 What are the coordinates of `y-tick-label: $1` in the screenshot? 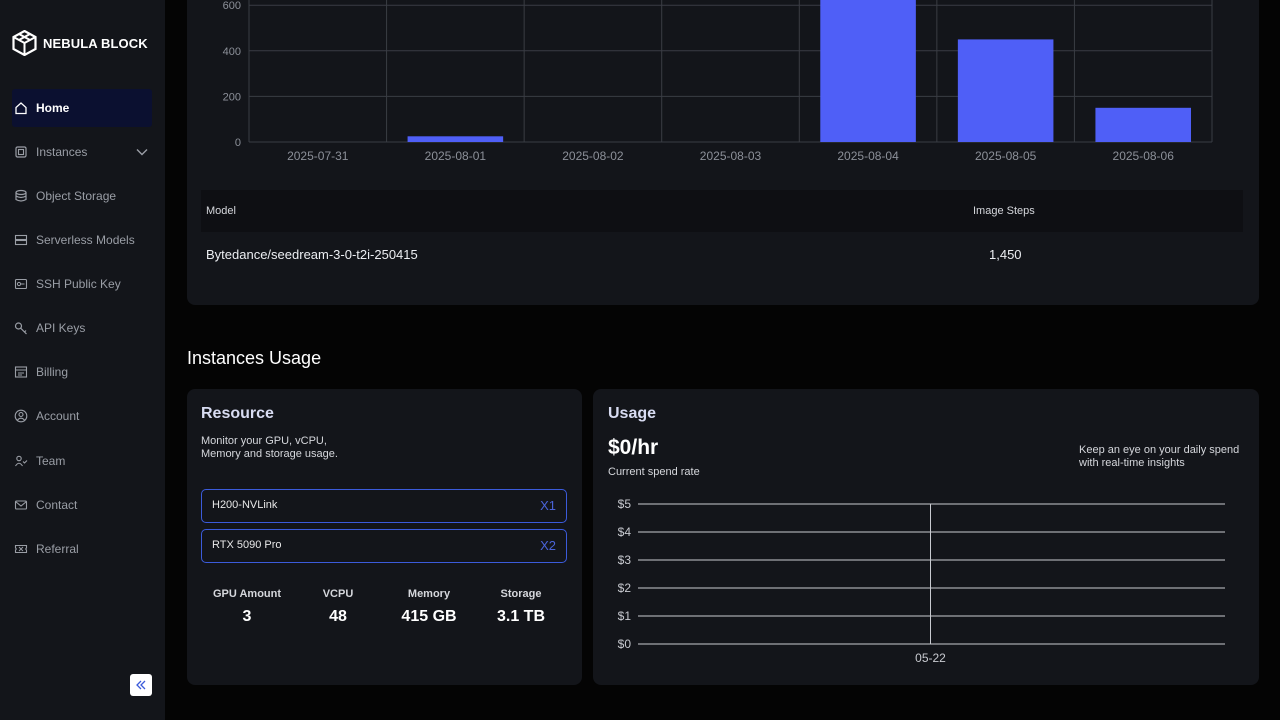 It's located at (625, 616).